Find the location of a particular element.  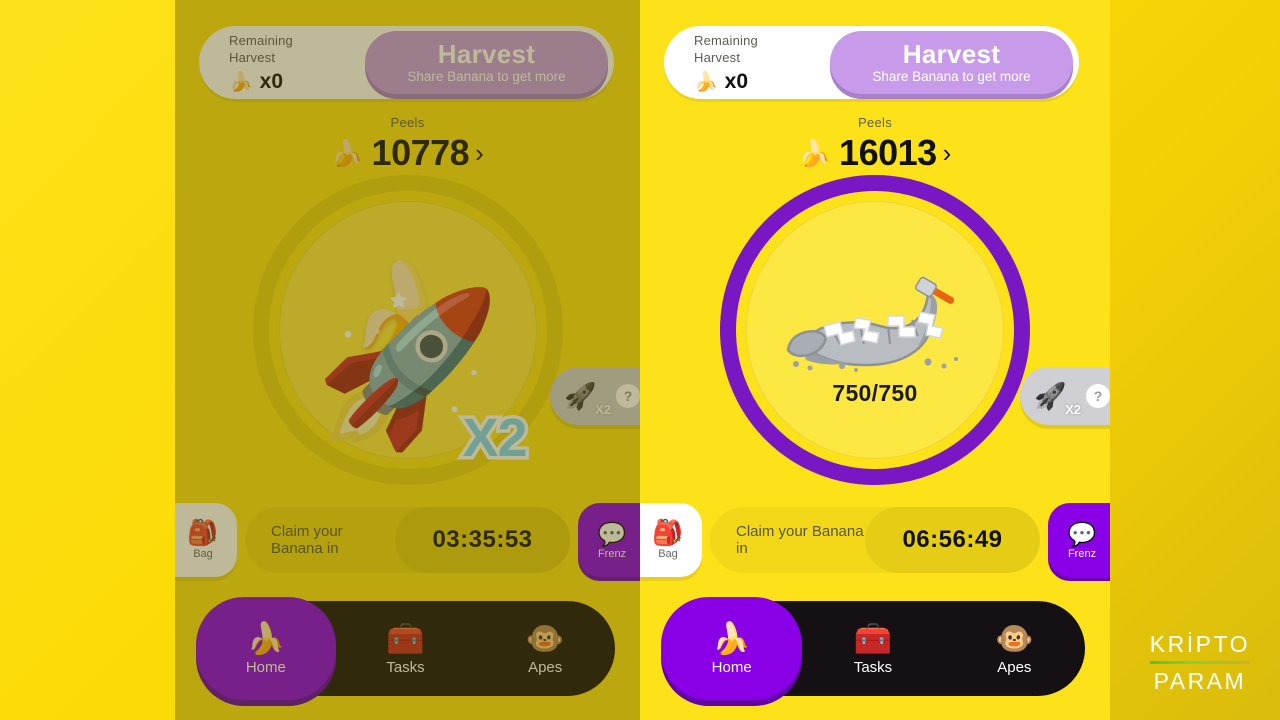

peels-value: 10778 is located at coordinates (420, 152).